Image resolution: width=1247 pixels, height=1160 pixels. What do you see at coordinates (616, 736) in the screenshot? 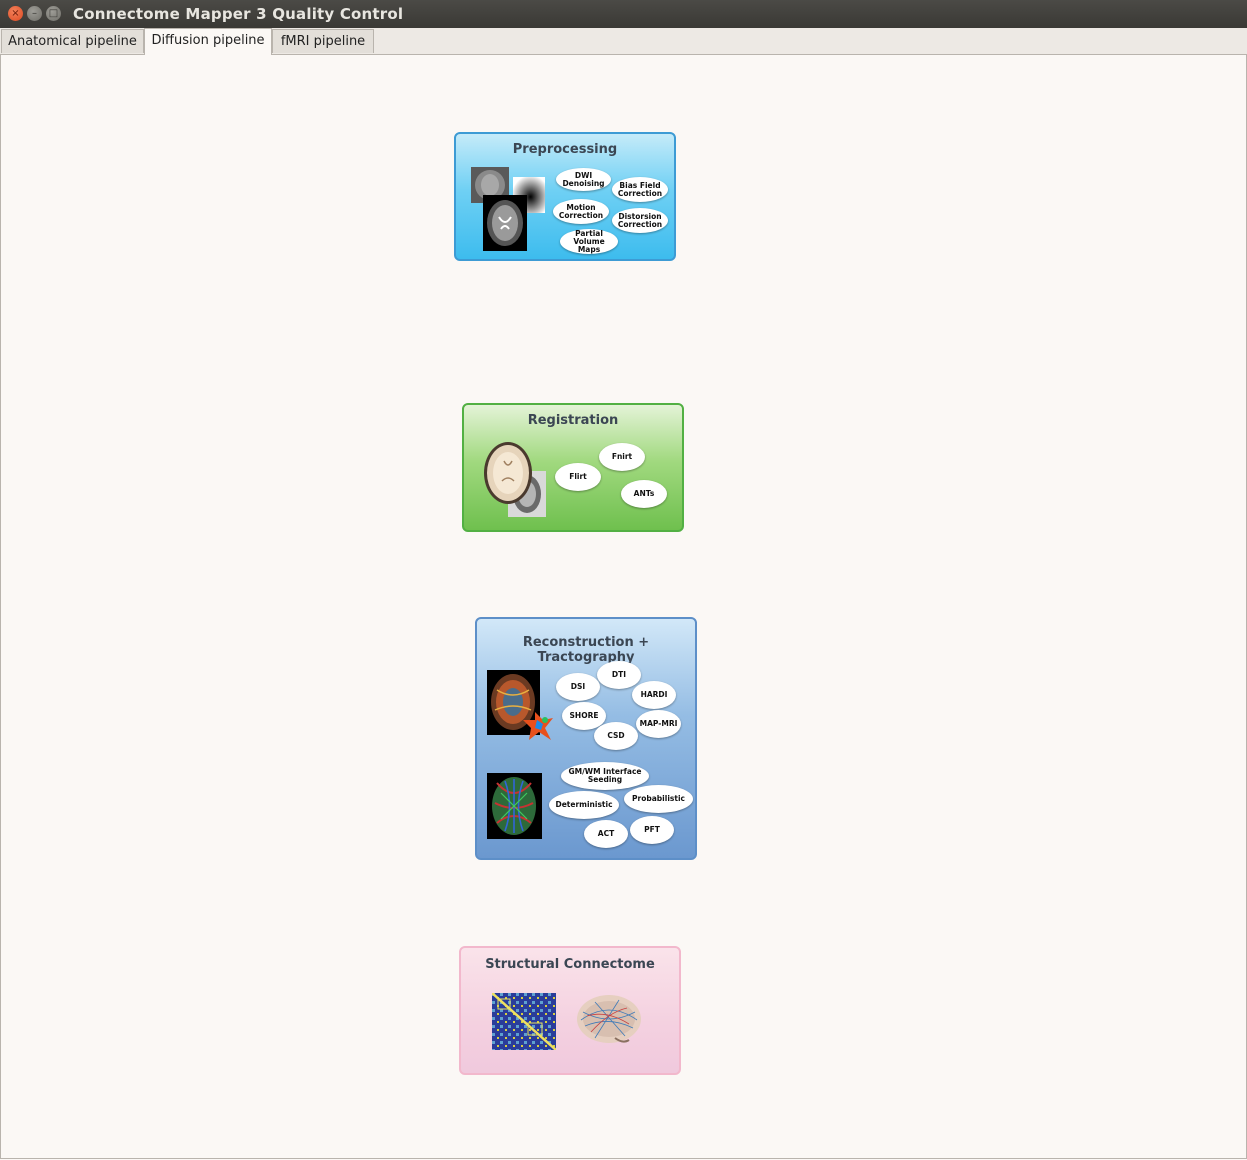
I see `option-csd: CSD` at bounding box center [616, 736].